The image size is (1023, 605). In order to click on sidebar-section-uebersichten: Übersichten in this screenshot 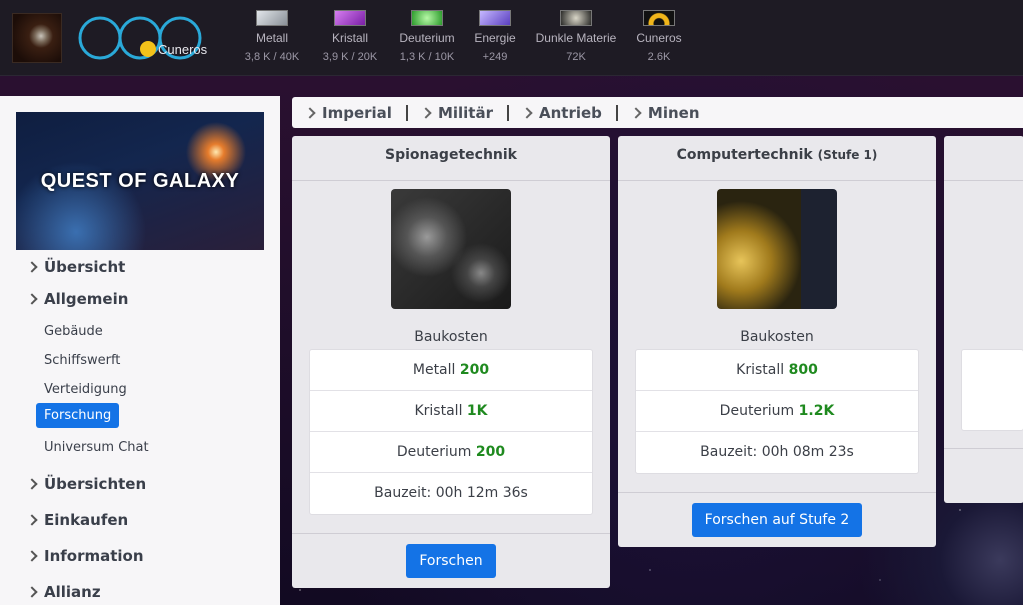, I will do `click(86, 484)`.